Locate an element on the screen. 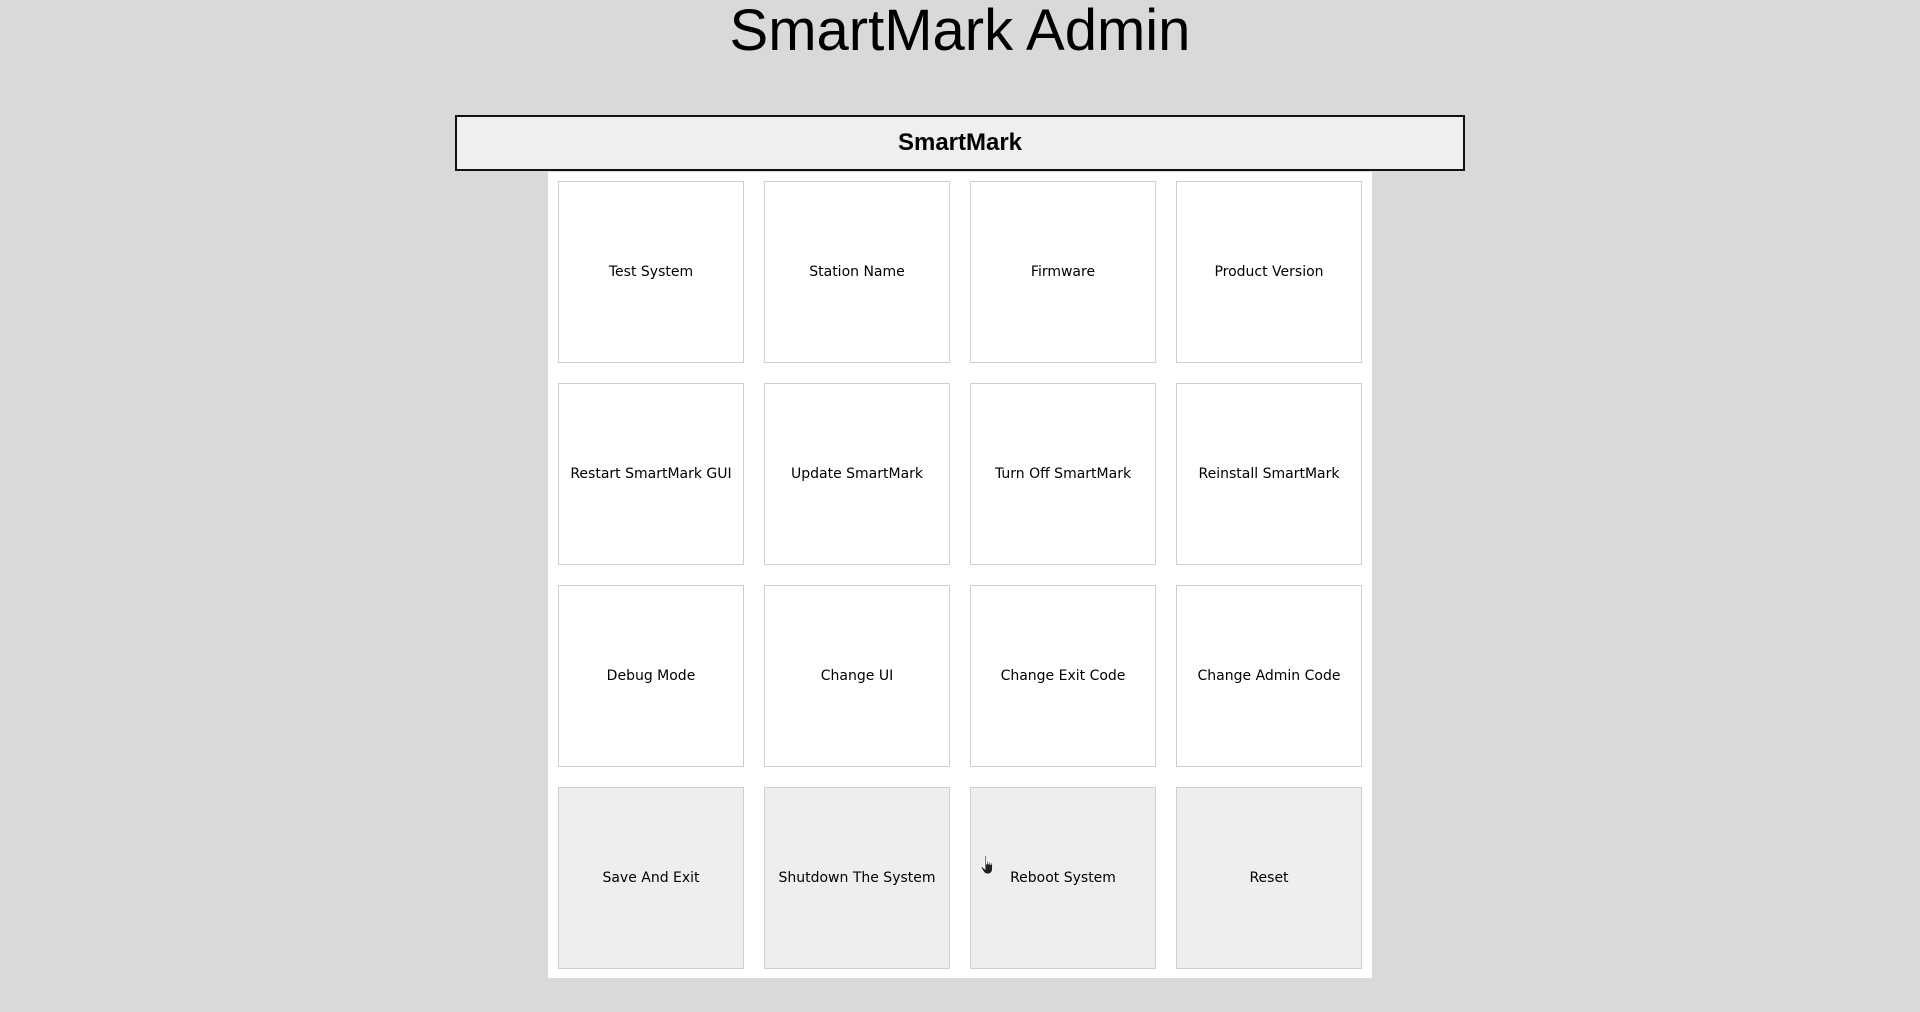 This screenshot has width=1920, height=1012. tile-label: Restart SmartMark GUI is located at coordinates (651, 474).